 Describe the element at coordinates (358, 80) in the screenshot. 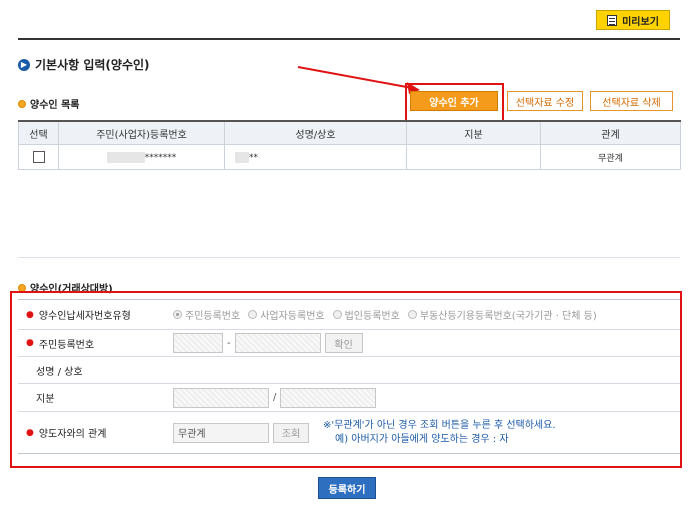

I see `annotation-arrow` at that location.